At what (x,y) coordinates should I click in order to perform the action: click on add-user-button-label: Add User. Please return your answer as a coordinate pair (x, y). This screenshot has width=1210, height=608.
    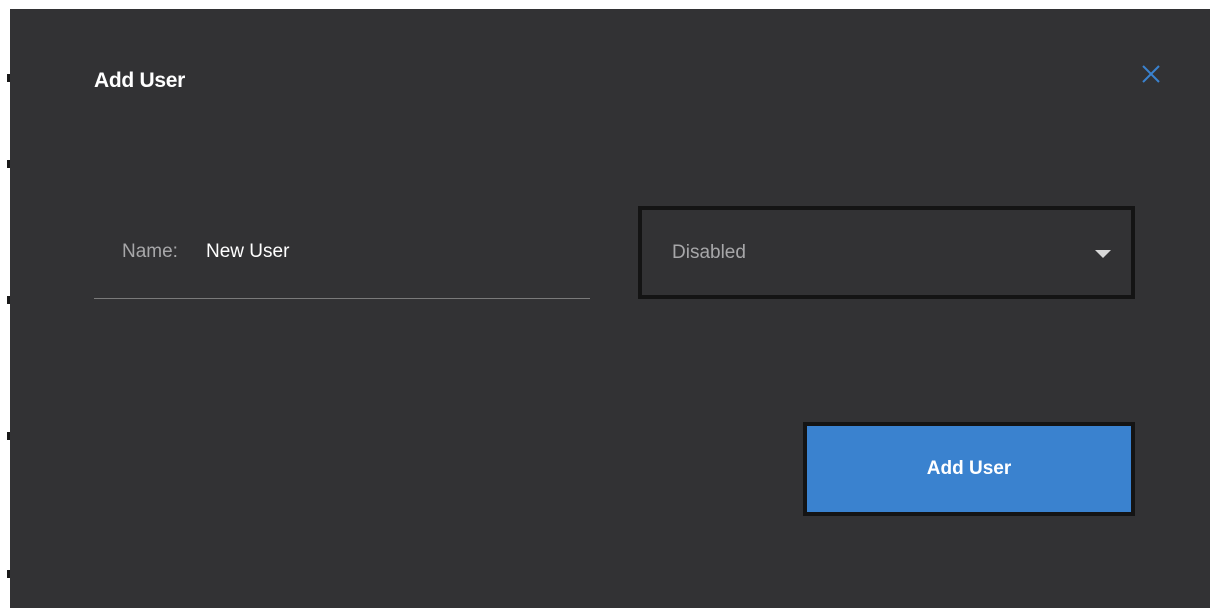
    Looking at the image, I should click on (969, 469).